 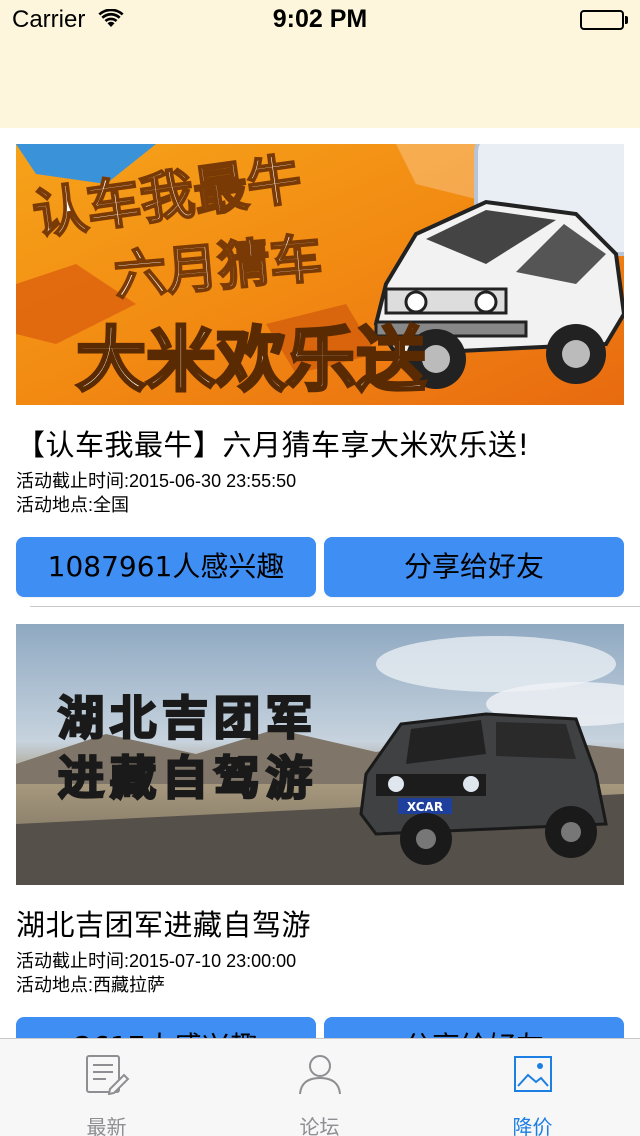 I want to click on tab-latest: 最新, so click(x=106, y=1087).